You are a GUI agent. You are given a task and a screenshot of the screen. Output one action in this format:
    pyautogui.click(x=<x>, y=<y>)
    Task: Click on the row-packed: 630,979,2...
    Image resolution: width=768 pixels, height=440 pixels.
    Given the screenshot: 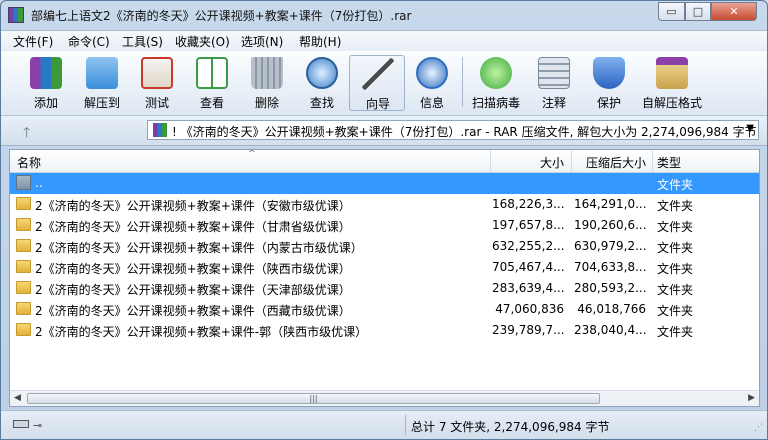 What is the action you would take?
    pyautogui.click(x=610, y=246)
    